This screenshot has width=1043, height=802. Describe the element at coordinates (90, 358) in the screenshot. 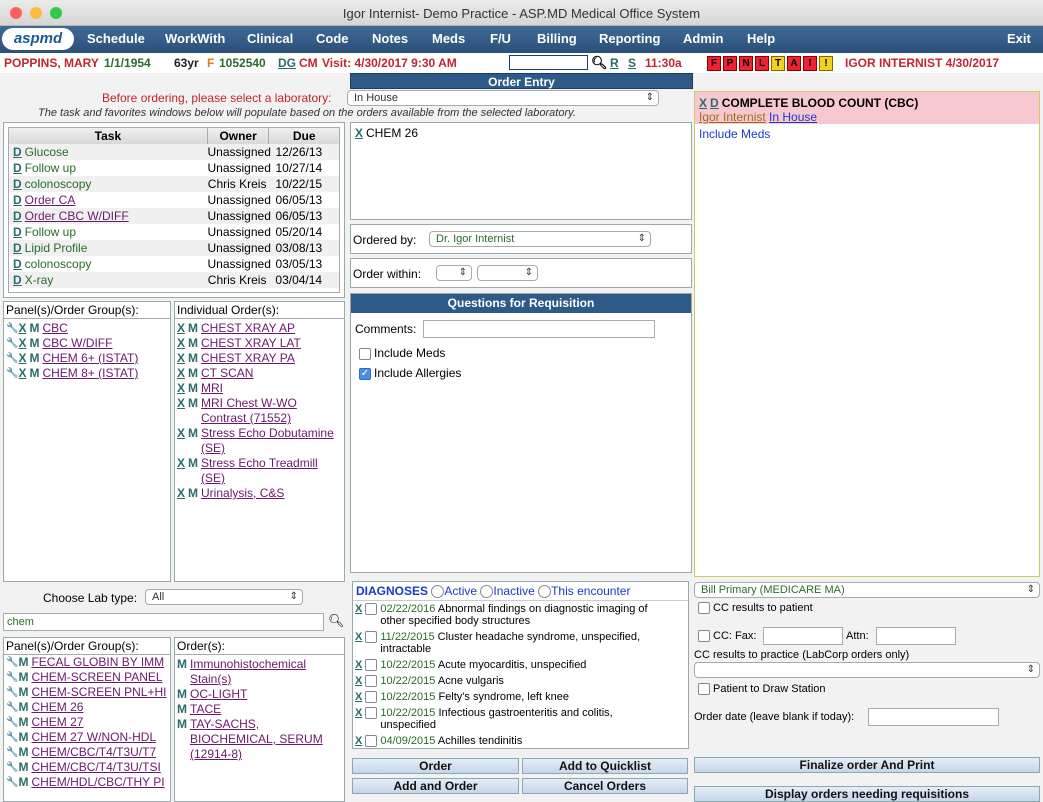

I see `panel-item-label: CHEM 6+ (ISTAT)` at that location.